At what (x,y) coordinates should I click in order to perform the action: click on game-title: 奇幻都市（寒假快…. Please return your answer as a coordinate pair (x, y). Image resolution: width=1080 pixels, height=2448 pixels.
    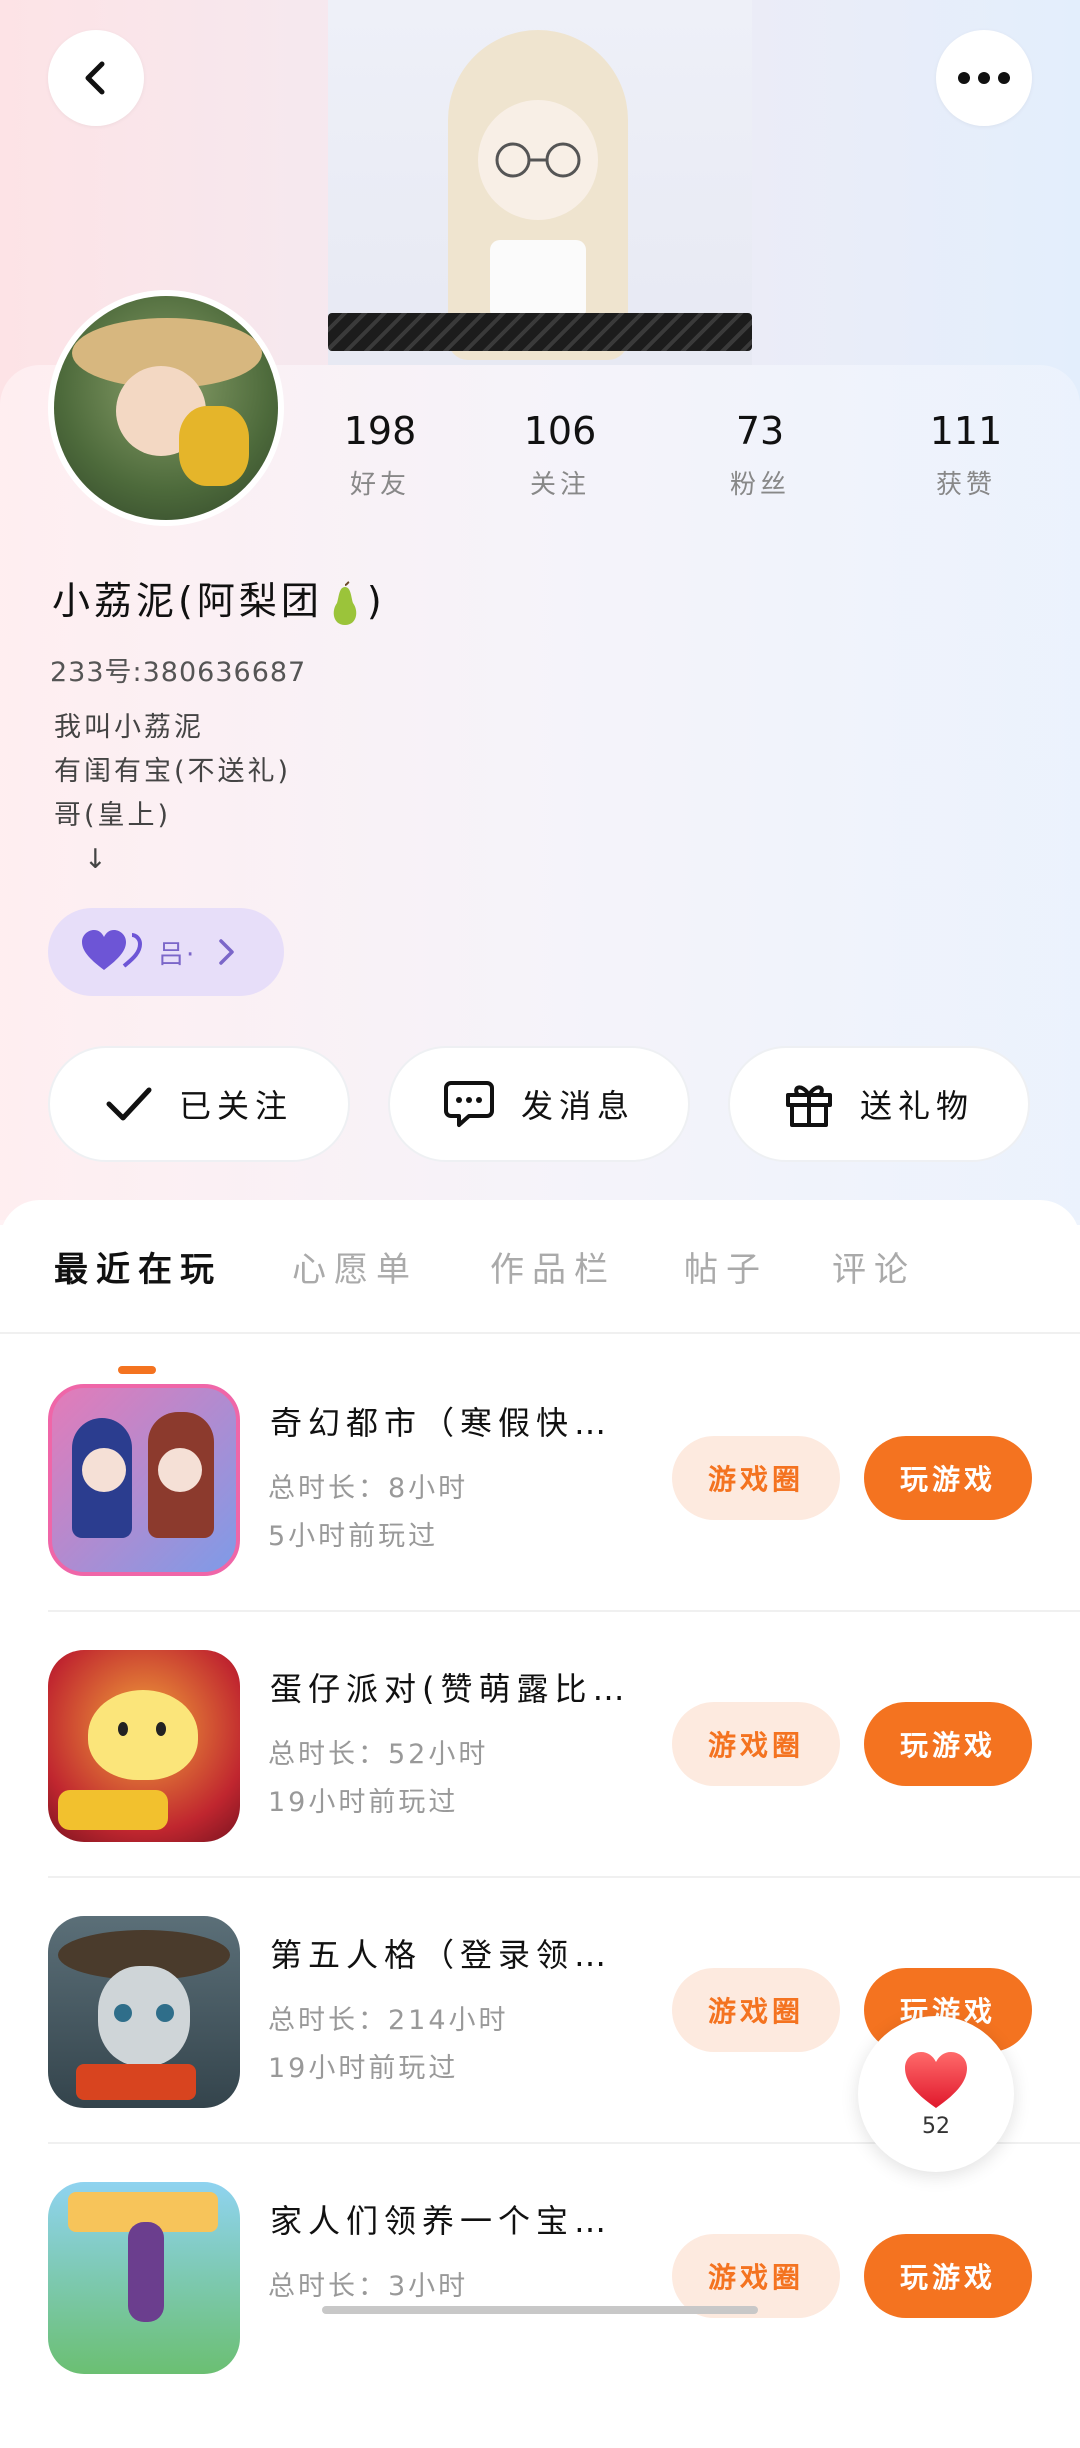
    Looking at the image, I should click on (441, 1423).